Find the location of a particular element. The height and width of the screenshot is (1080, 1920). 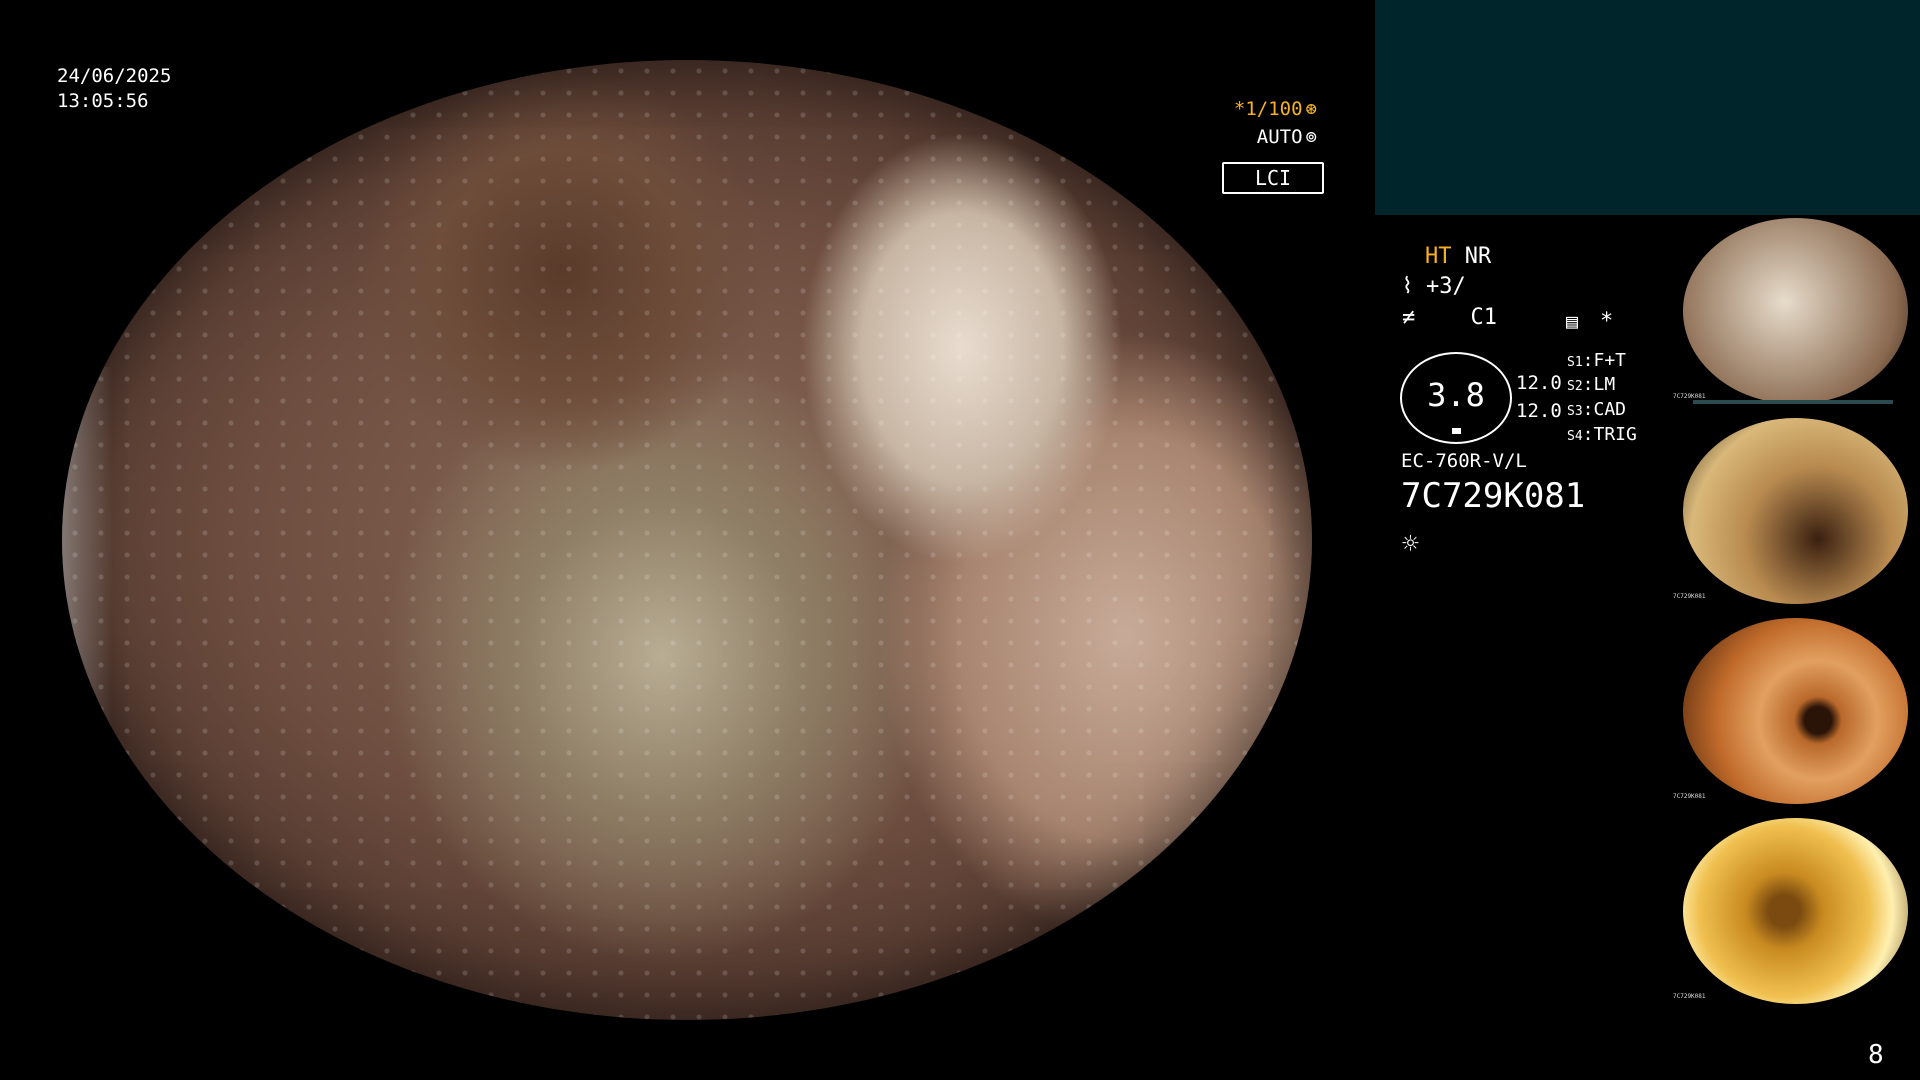

date-text: 24/06/2025 is located at coordinates (114, 76).